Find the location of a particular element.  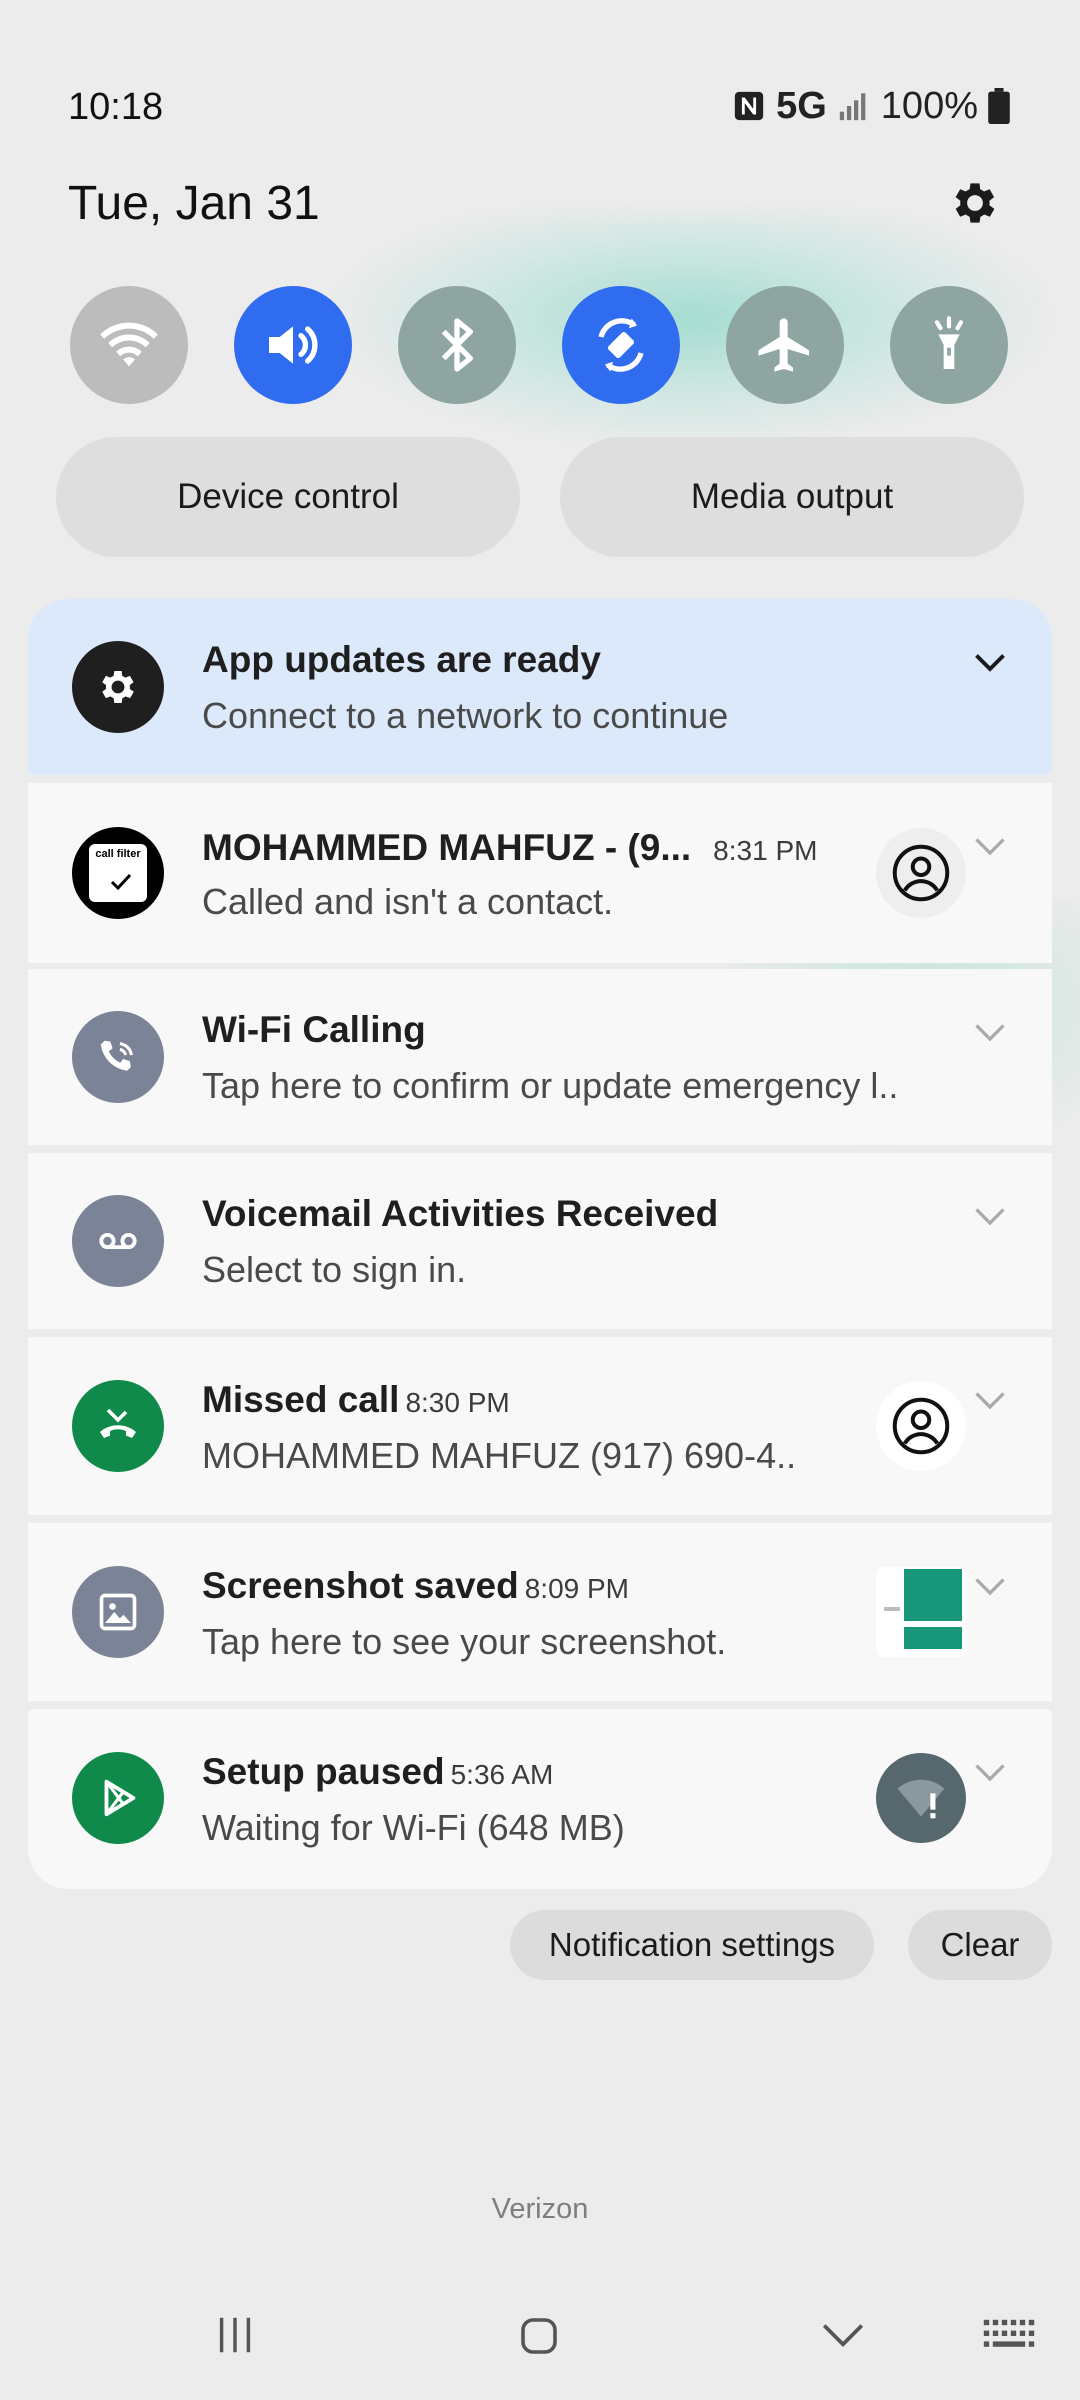

wifi-toggle is located at coordinates (129, 345).